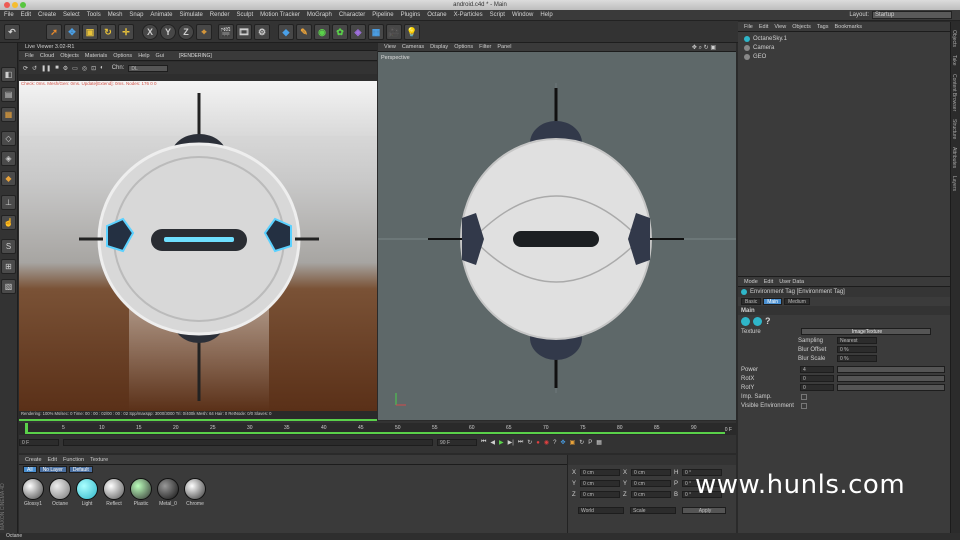  Describe the element at coordinates (160, 56) in the screenshot. I see `lv-menu-gui: Gui` at that location.